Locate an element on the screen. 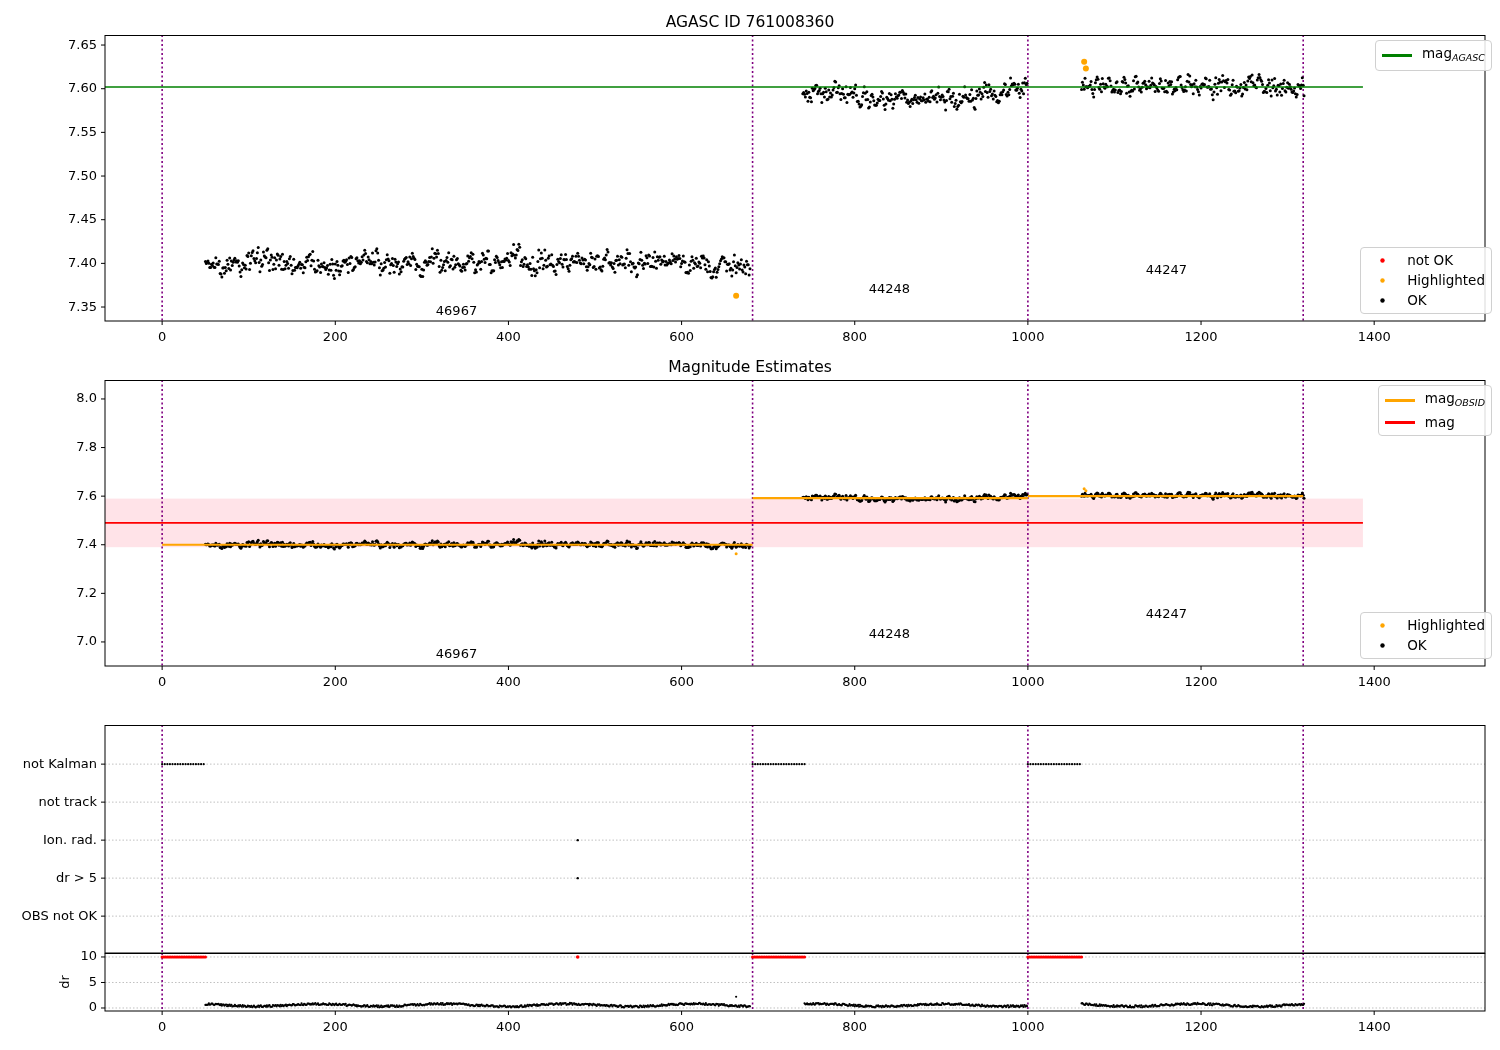 The height and width of the screenshot is (1050, 1500). tick-label: 7.45 is located at coordinates (82, 219).